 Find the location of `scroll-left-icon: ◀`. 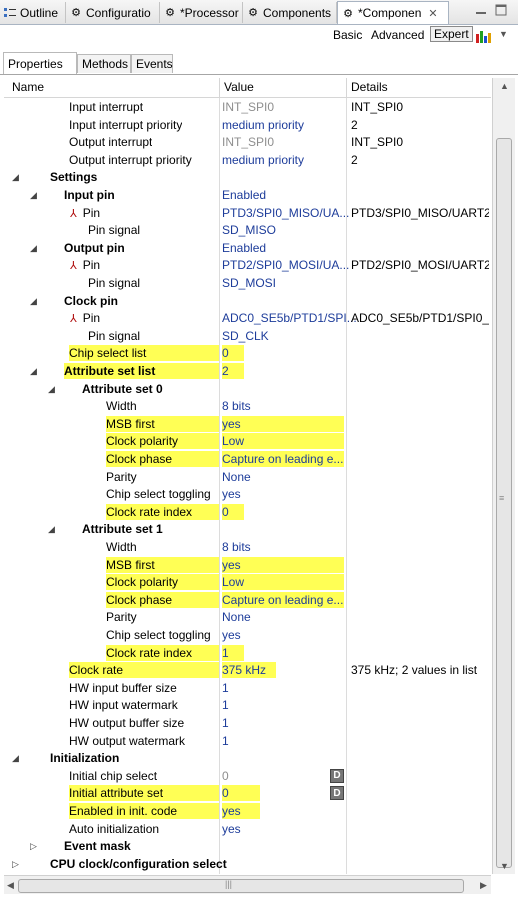

scroll-left-icon: ◀ is located at coordinates (10, 885).